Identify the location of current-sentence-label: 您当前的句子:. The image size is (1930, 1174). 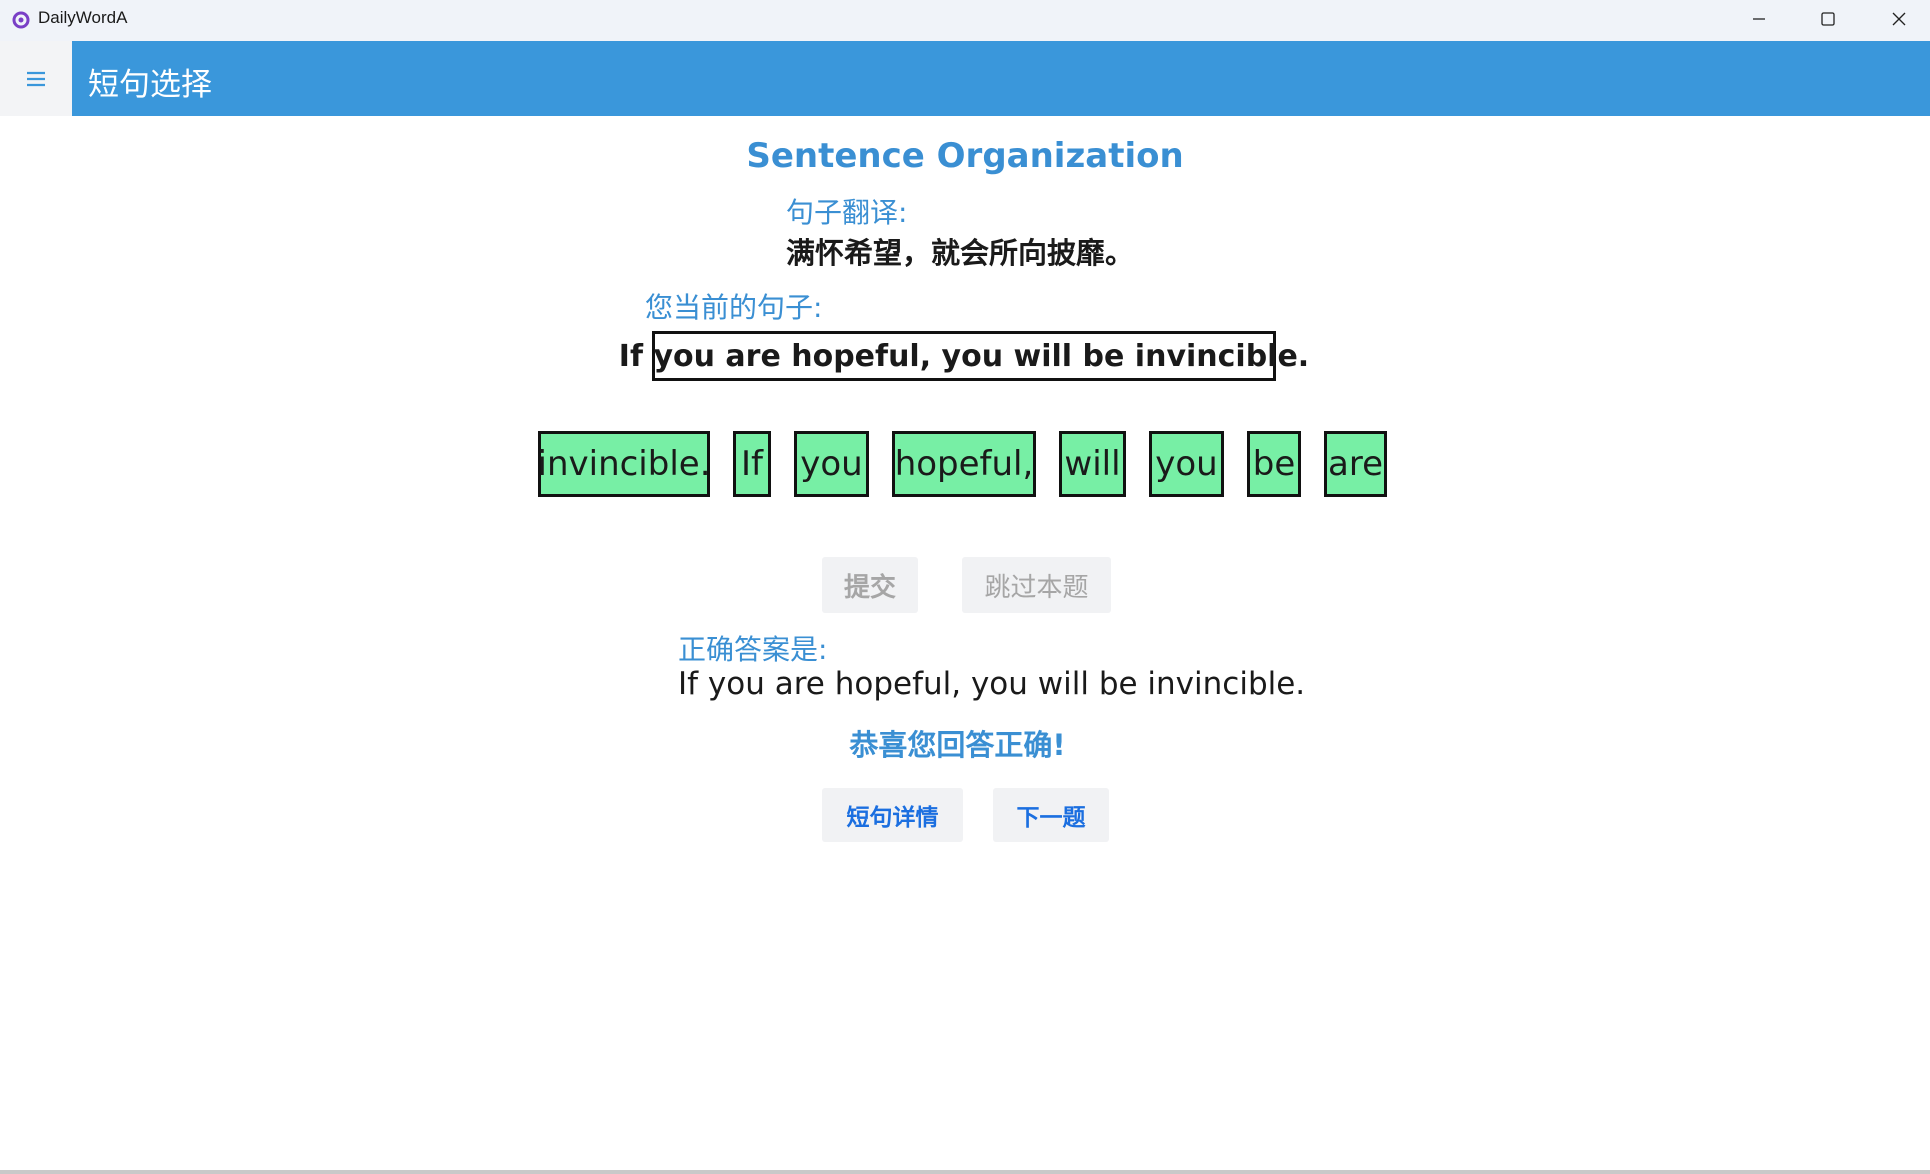
(734, 307).